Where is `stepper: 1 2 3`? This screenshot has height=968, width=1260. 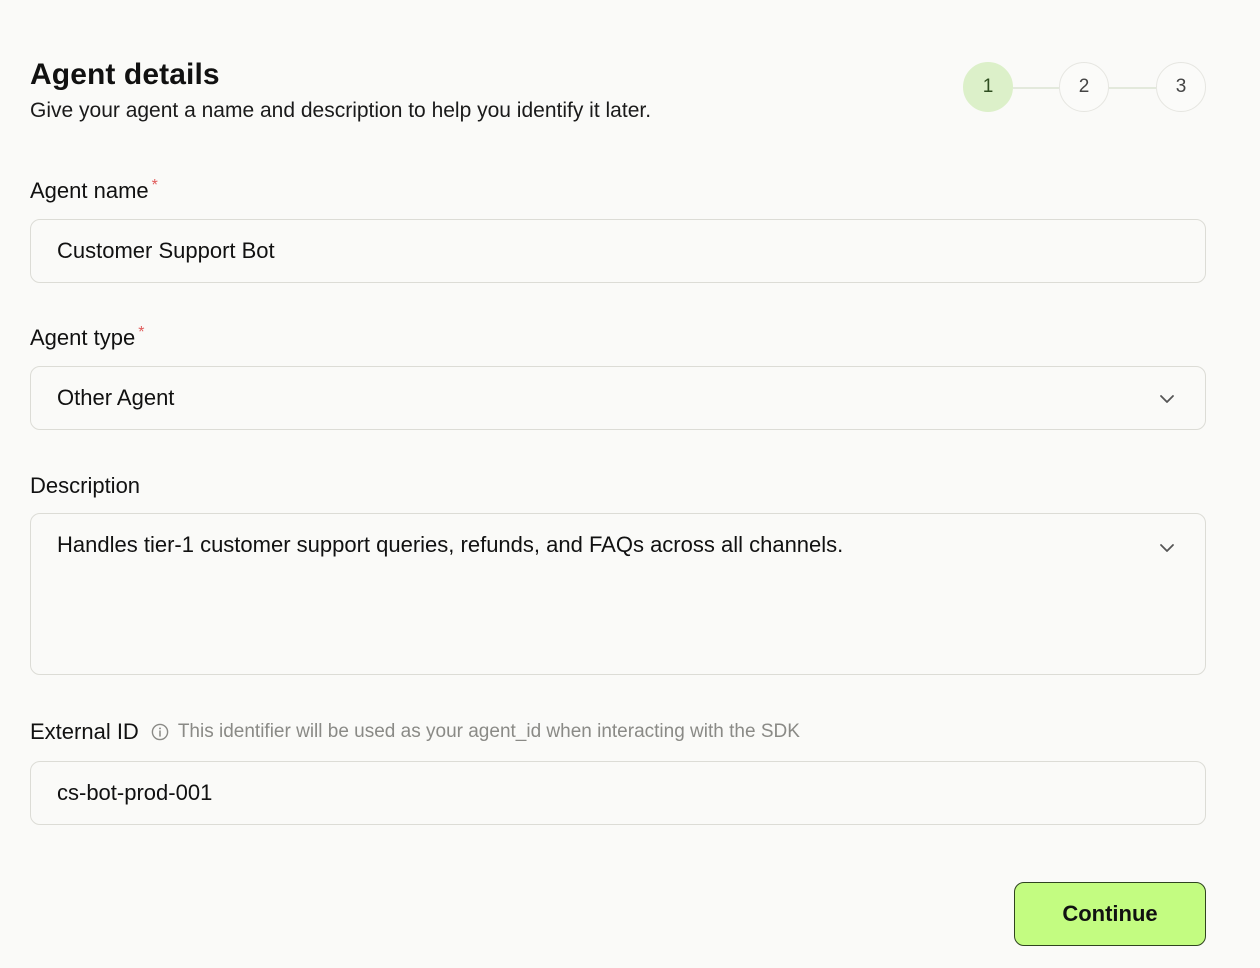 stepper: 1 2 3 is located at coordinates (1084, 88).